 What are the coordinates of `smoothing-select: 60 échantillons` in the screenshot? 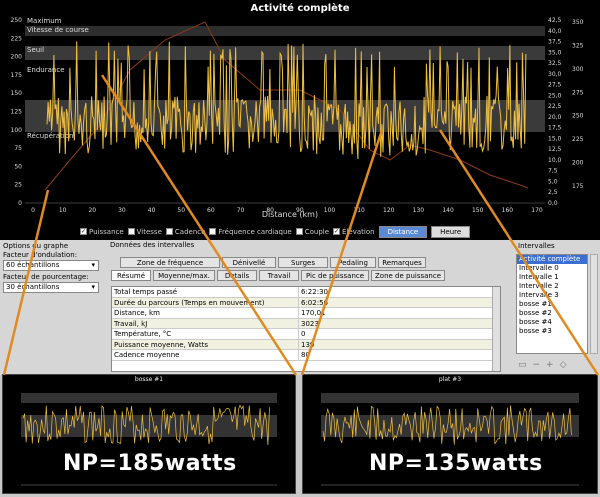 It's located at (51, 265).